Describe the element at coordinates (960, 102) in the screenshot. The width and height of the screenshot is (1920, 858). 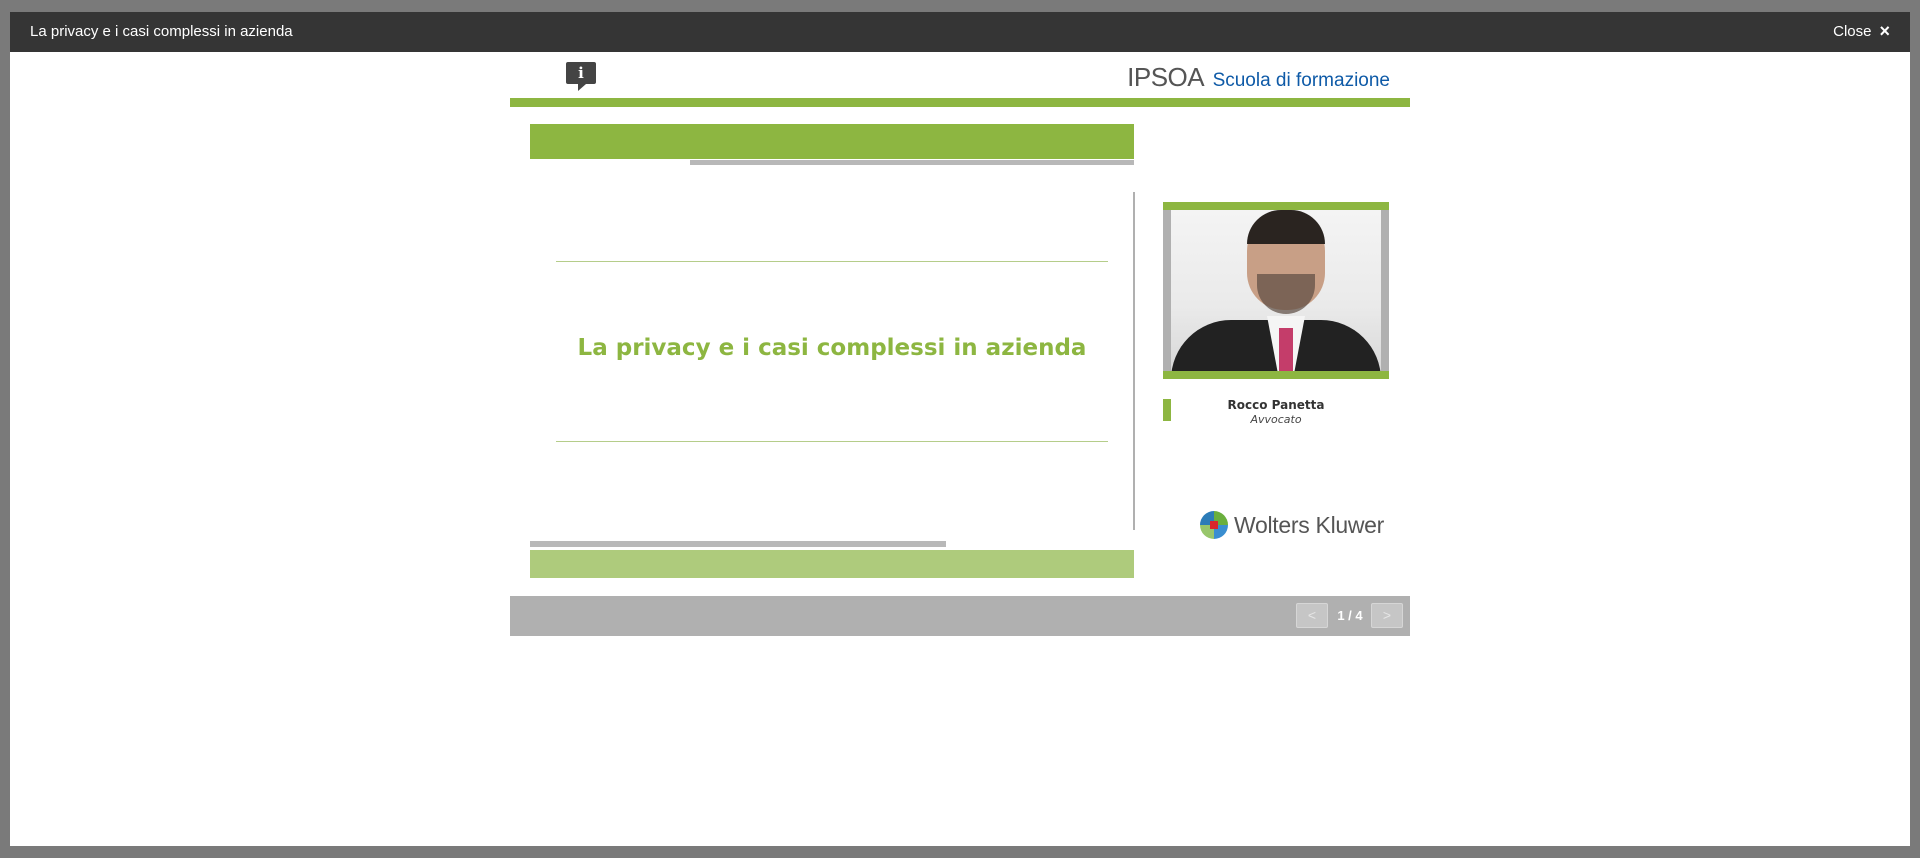
I see `header-rule` at that location.